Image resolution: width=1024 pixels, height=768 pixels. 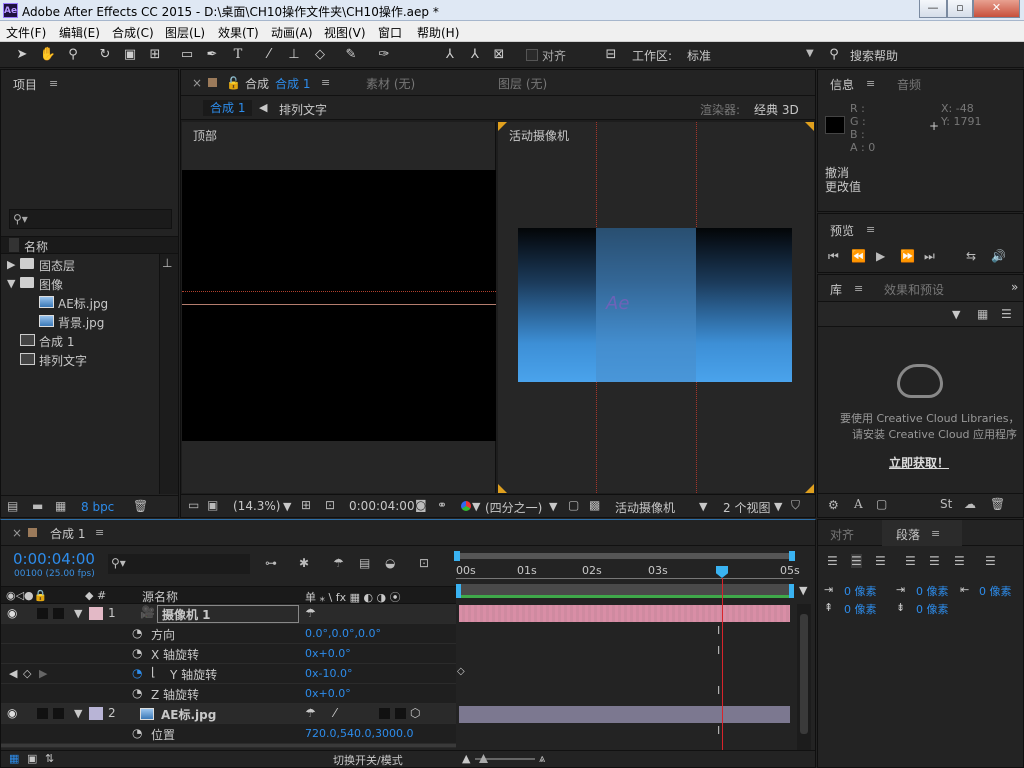 I want to click on library-selector-bar: ▼ ▦ ☰, so click(x=920, y=314).